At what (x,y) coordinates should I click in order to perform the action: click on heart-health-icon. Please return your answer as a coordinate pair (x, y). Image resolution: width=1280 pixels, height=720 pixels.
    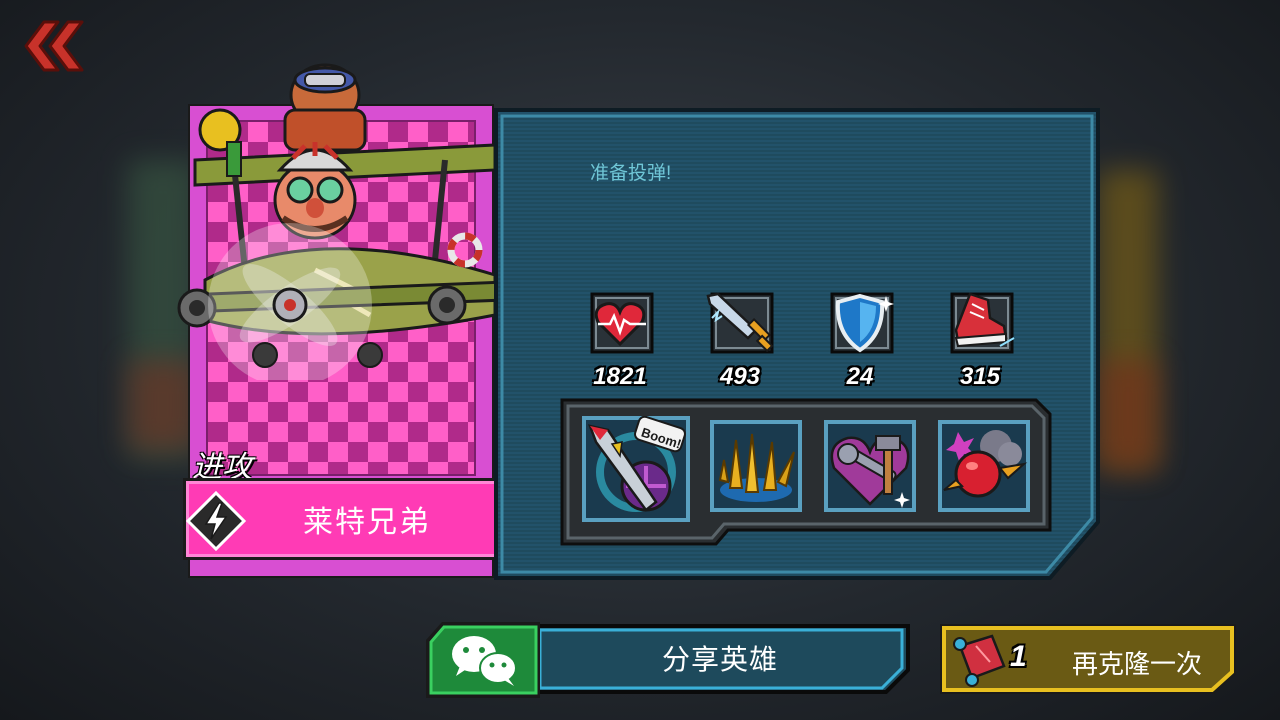
    Looking at the image, I should click on (622, 323).